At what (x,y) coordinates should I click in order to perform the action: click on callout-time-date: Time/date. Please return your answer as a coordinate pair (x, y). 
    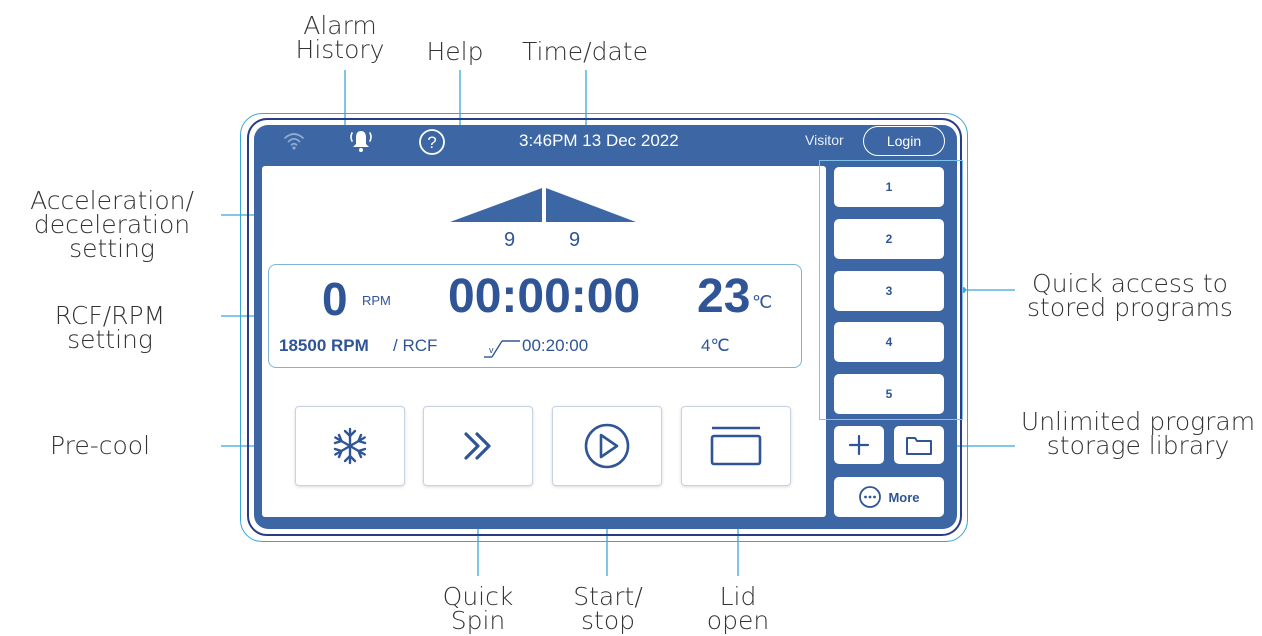
    Looking at the image, I should click on (585, 51).